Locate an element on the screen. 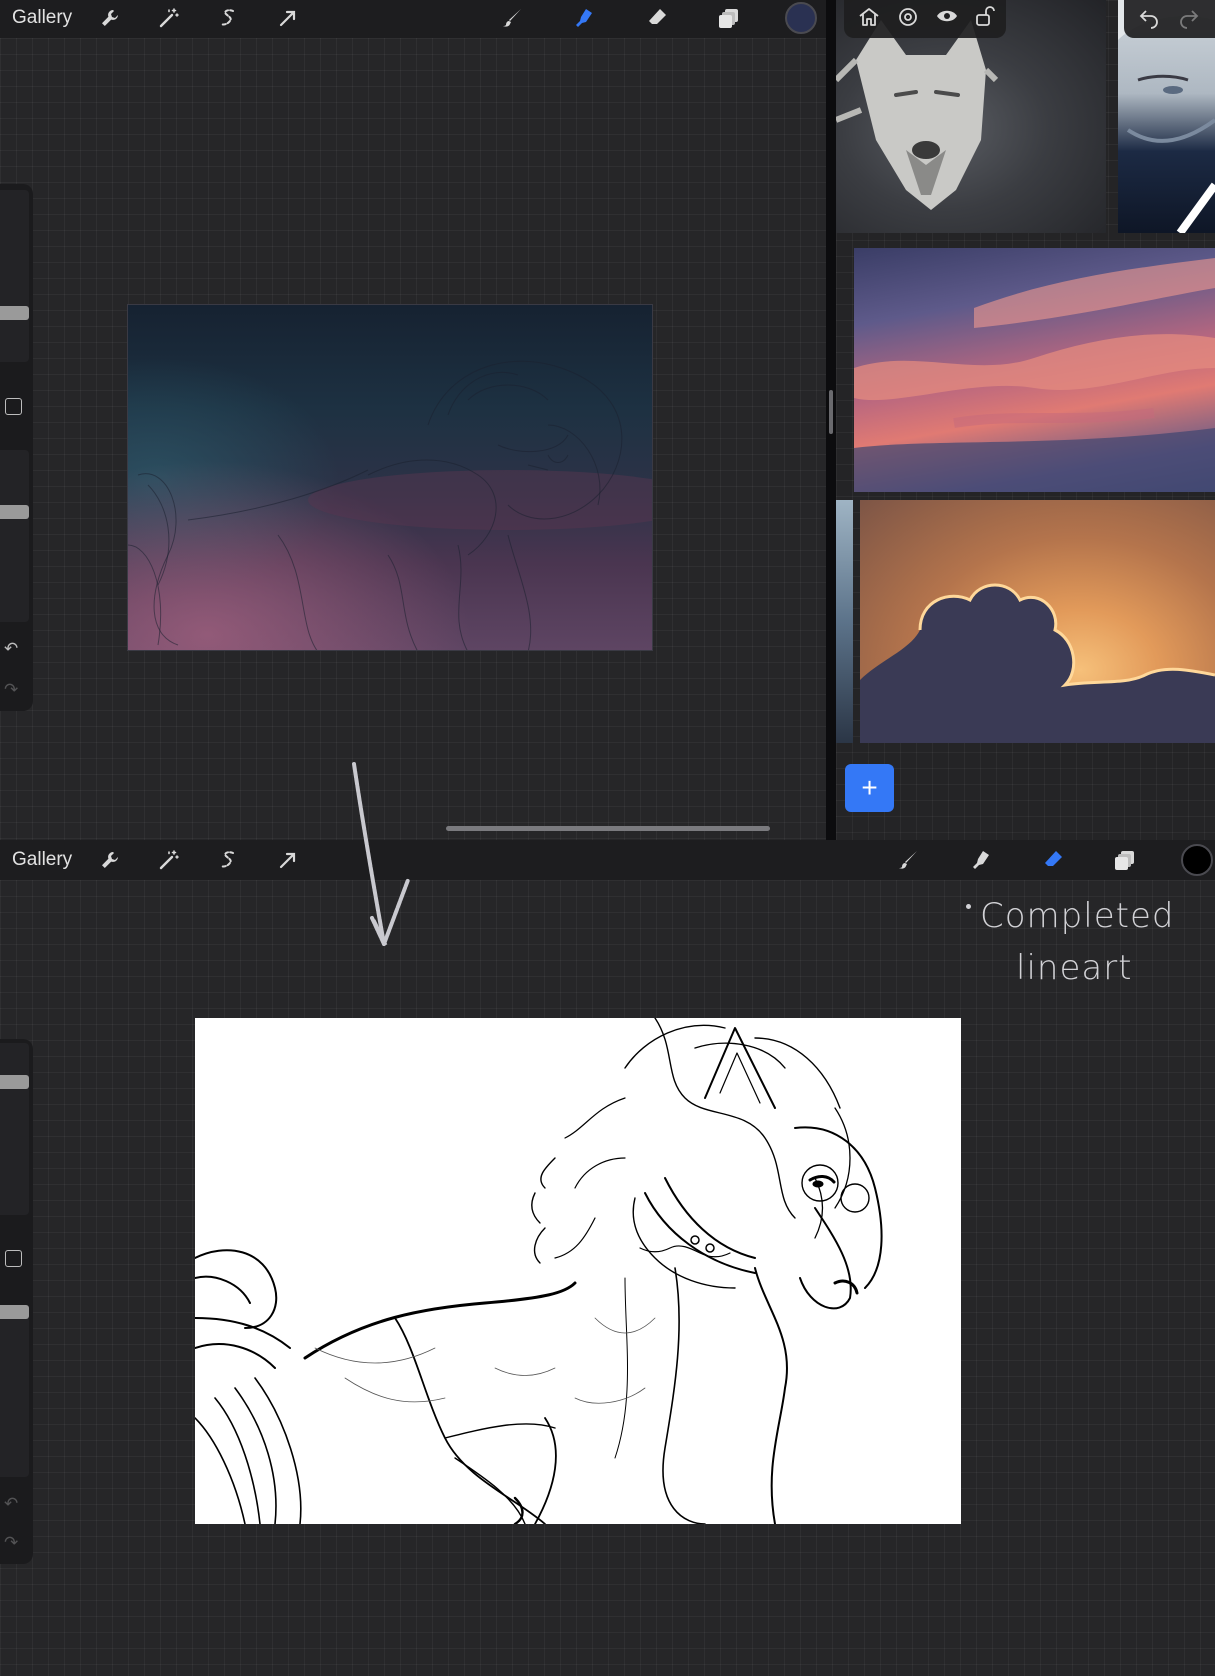  reference-image-sunset-clouds is located at coordinates (1034, 370).